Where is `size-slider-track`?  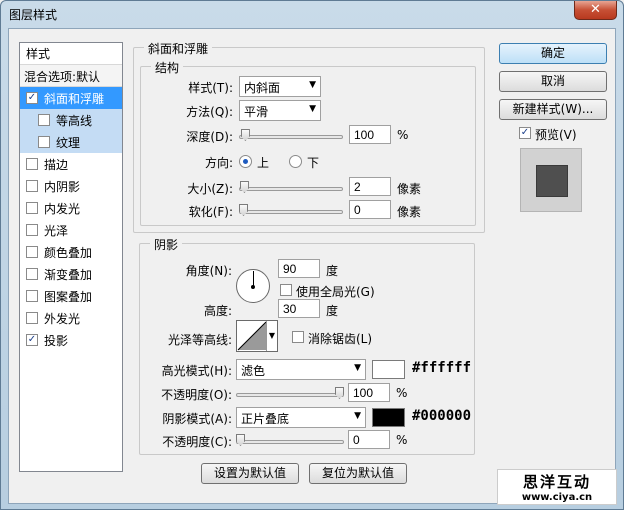
size-slider-track is located at coordinates (291, 189).